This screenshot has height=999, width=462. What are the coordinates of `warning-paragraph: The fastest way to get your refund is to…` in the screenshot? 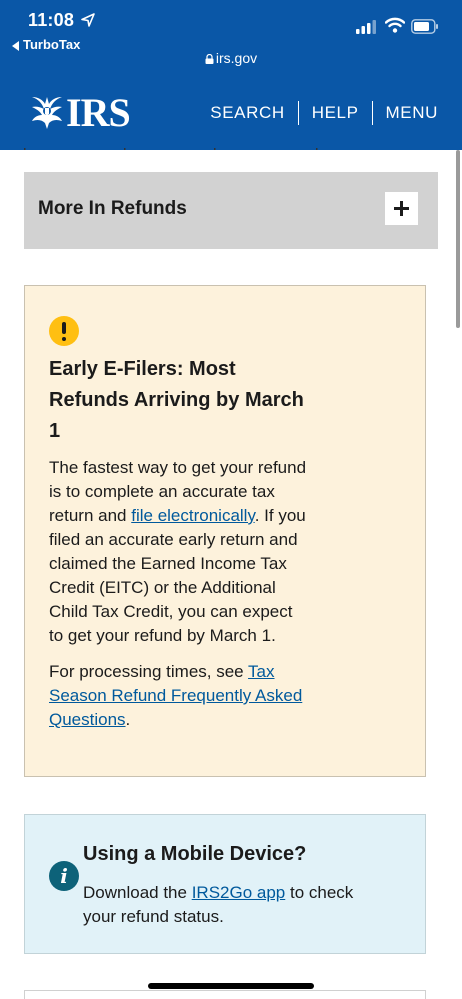 It's located at (178, 552).